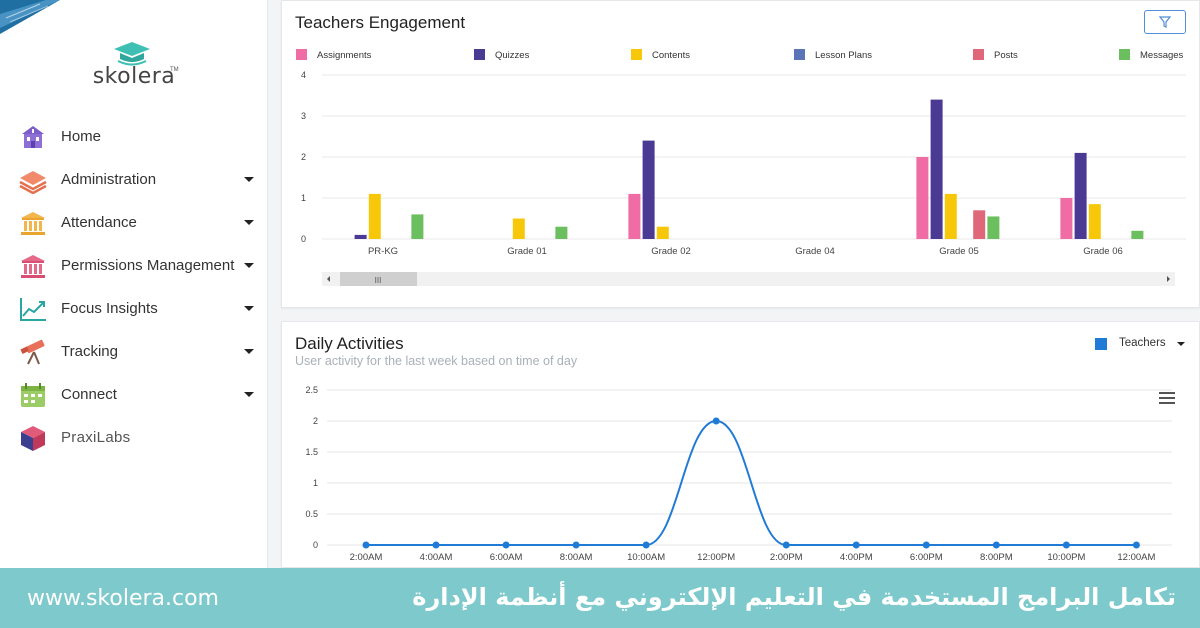 The image size is (1200, 628). Describe the element at coordinates (646, 557) in the screenshot. I see `x-tick-label: 10:00AM` at that location.